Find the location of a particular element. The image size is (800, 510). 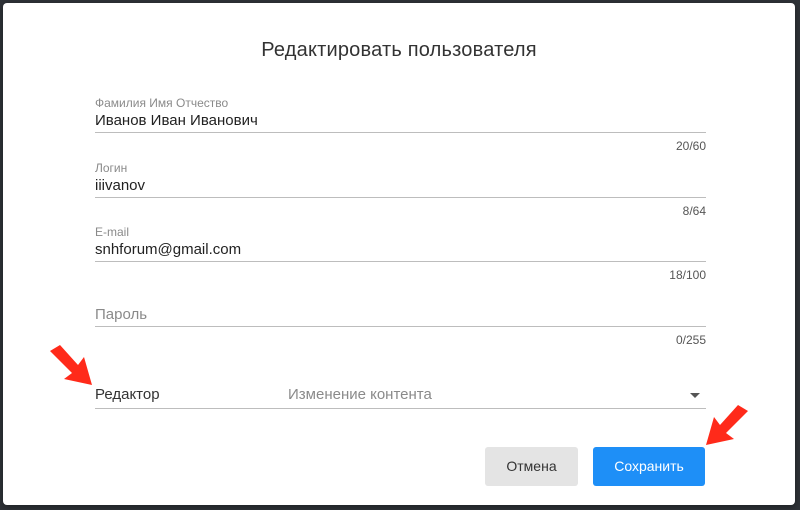

fullname-underline is located at coordinates (400, 132).